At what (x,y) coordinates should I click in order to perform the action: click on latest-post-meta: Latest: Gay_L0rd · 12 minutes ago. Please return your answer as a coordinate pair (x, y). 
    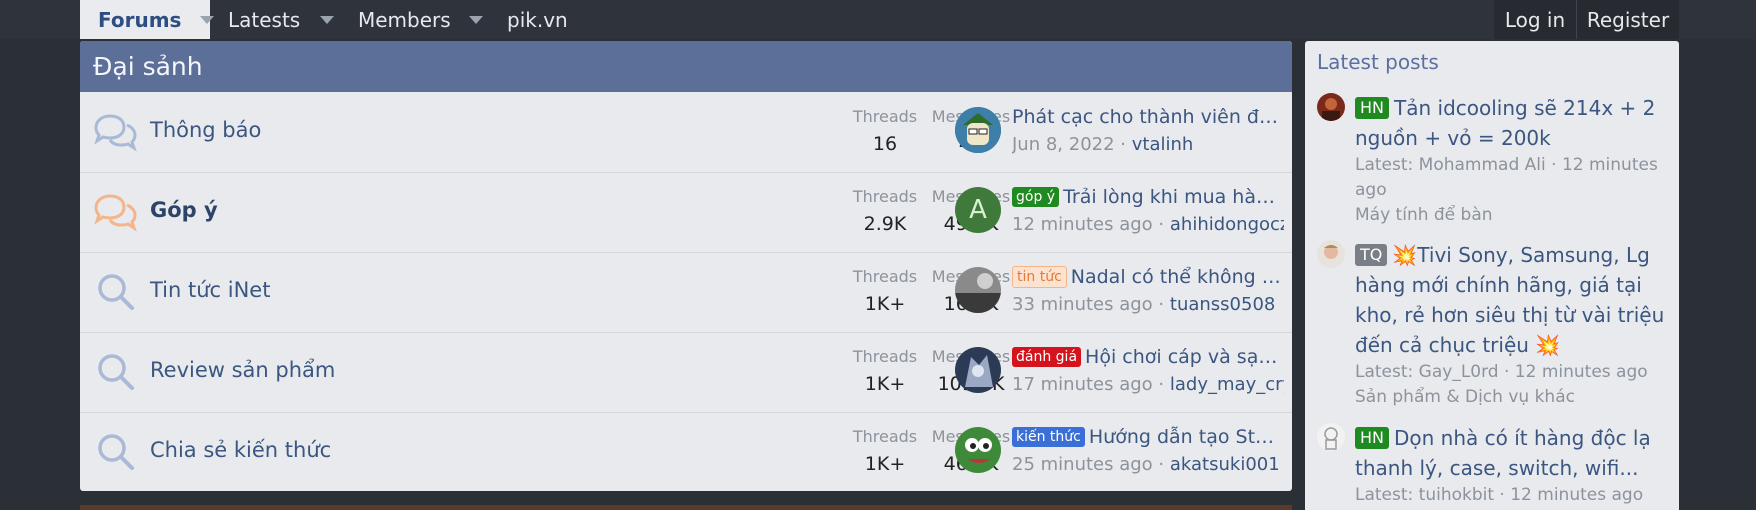
    Looking at the image, I should click on (1511, 372).